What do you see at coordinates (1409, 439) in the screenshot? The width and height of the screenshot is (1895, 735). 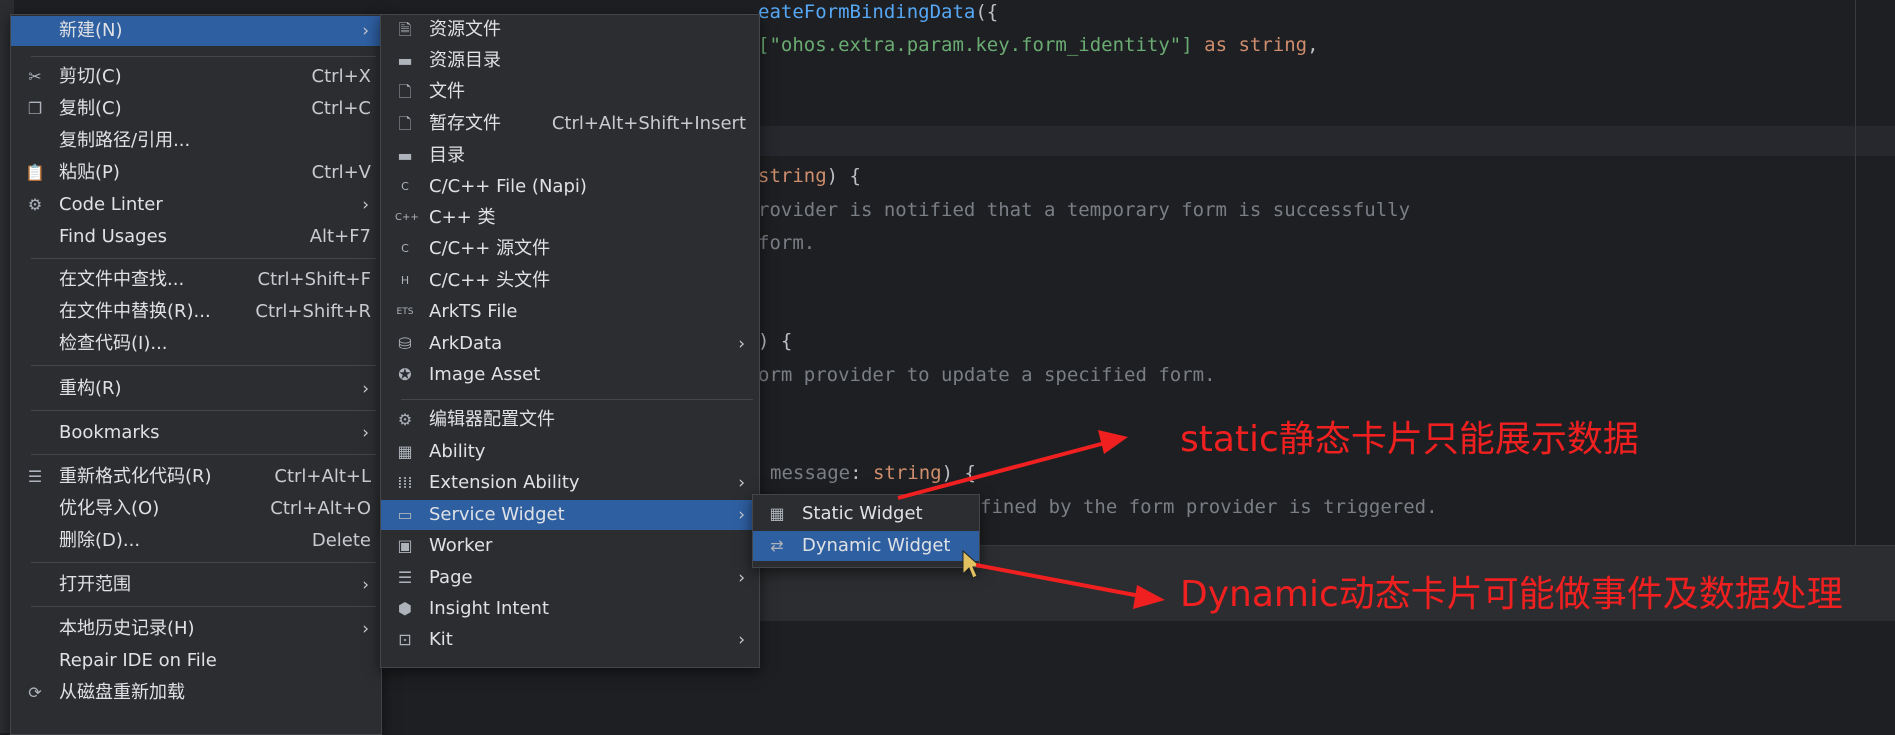 I see `annotation-static: static静态卡片只能展示数据` at bounding box center [1409, 439].